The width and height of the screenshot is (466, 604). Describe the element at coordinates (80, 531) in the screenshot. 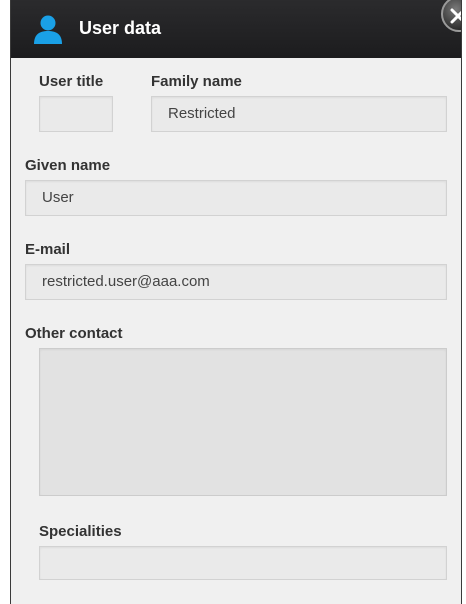

I see `specialities-label: Specialities` at that location.